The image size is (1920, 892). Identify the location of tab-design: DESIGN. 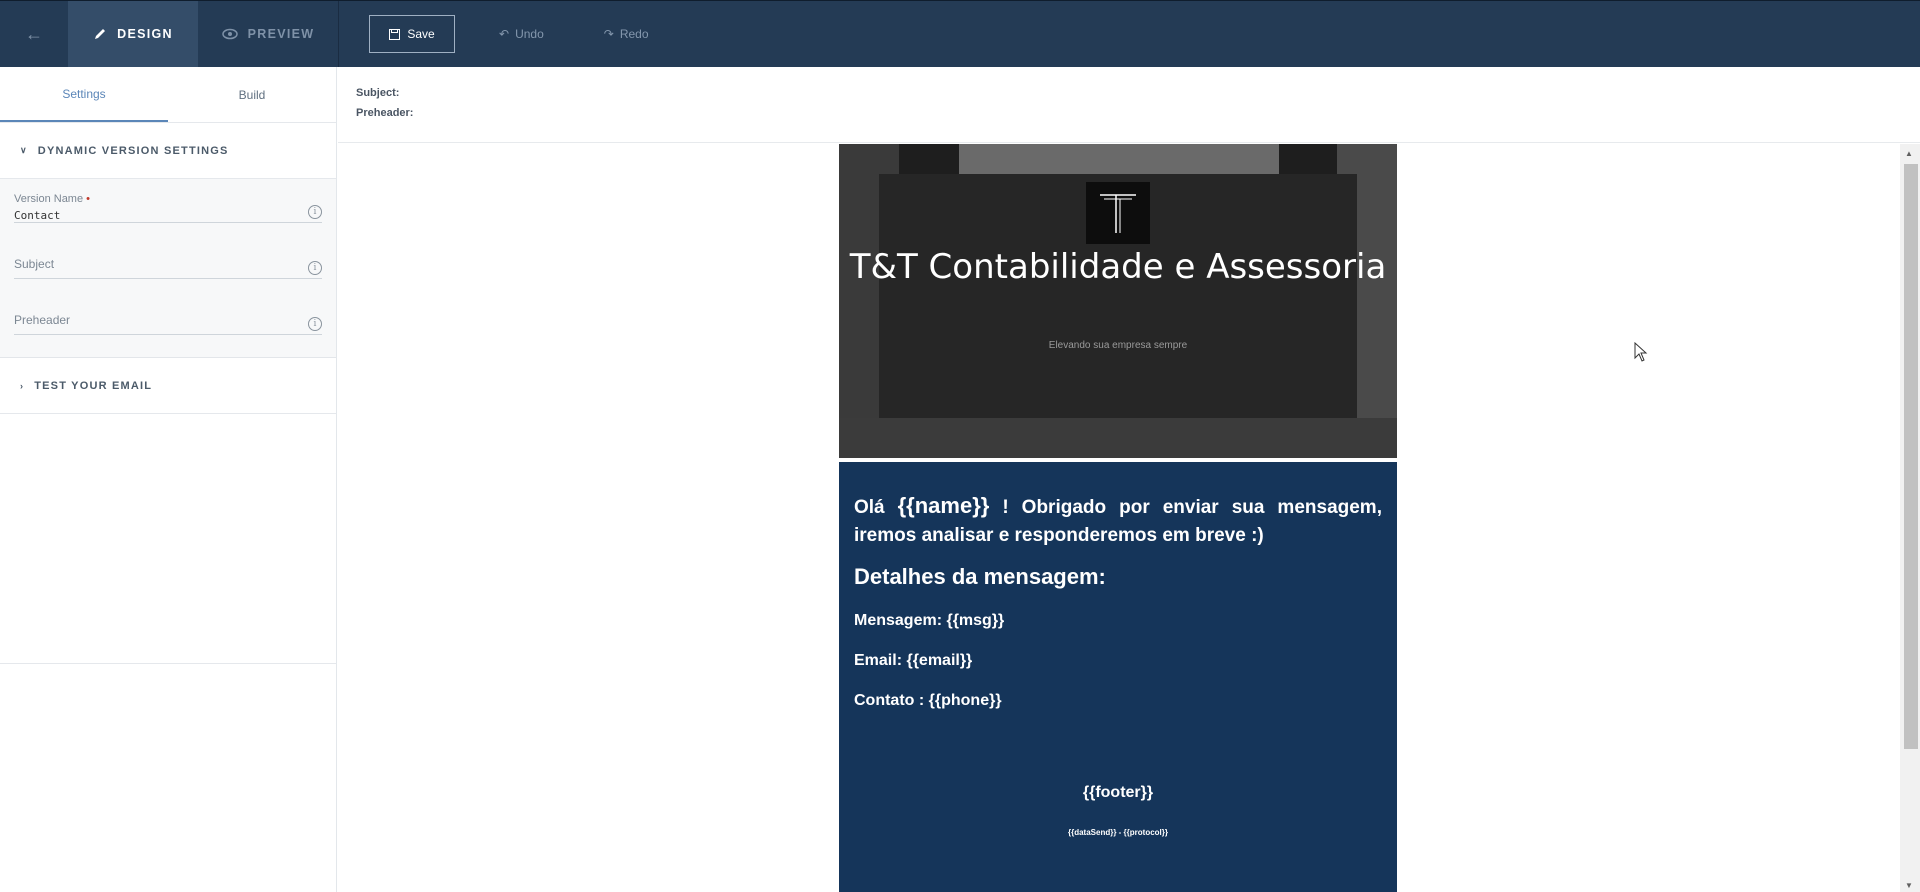
(133, 34).